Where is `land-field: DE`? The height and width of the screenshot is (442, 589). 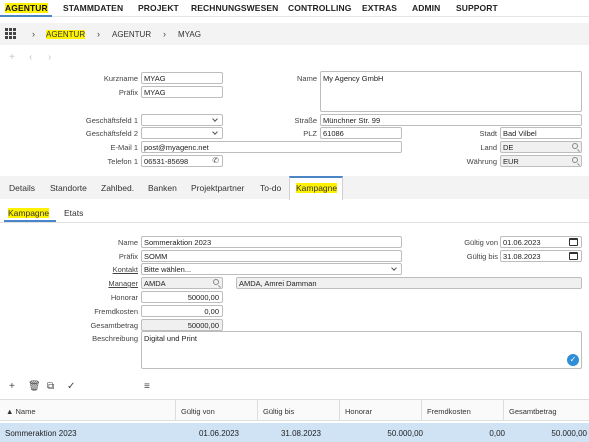
land-field: DE is located at coordinates (541, 147).